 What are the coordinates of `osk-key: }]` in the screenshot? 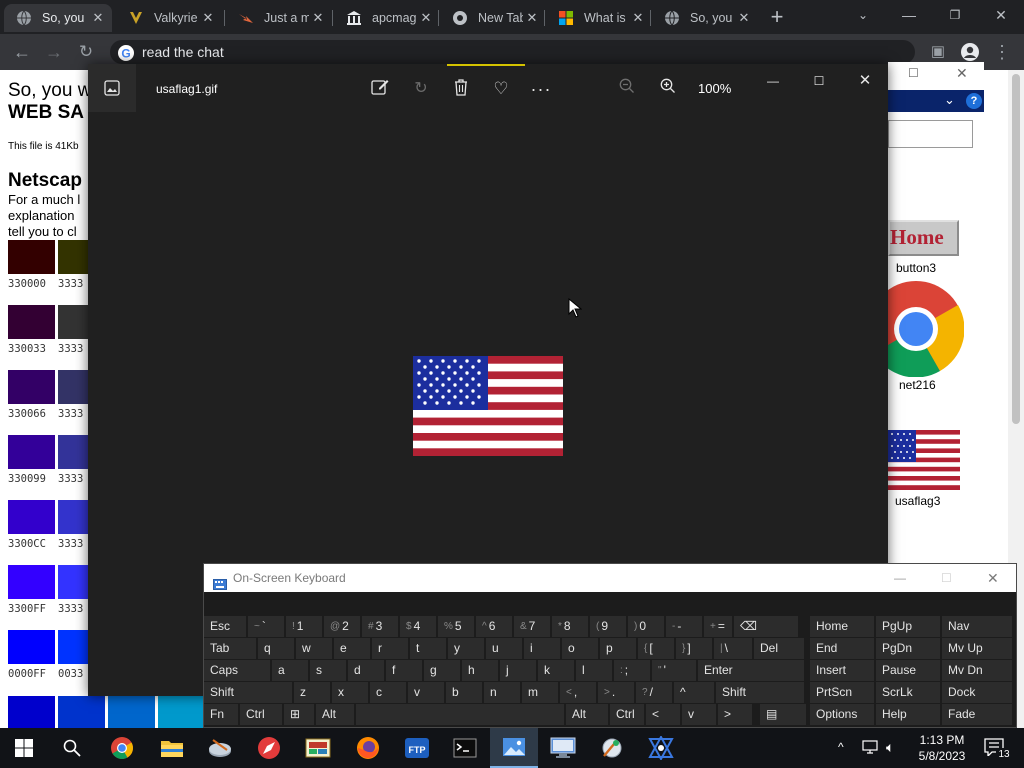 It's located at (694, 648).